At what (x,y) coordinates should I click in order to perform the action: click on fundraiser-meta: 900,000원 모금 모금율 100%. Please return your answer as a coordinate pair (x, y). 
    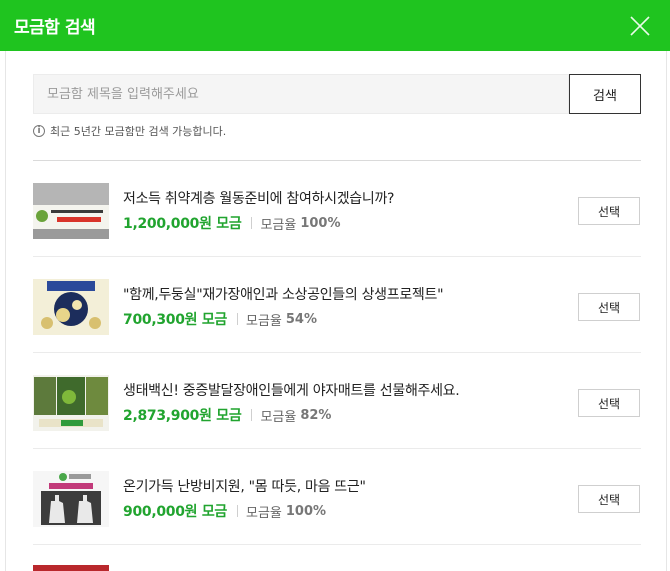
    Looking at the image, I should click on (224, 511).